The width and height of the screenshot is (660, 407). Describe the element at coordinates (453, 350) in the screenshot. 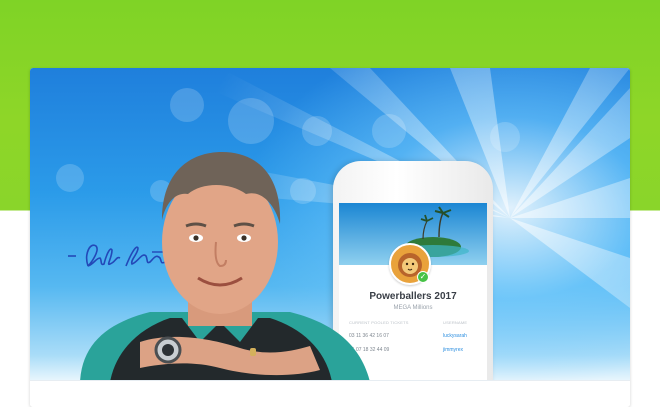

I see `ticket-username: jimmyrex` at that location.